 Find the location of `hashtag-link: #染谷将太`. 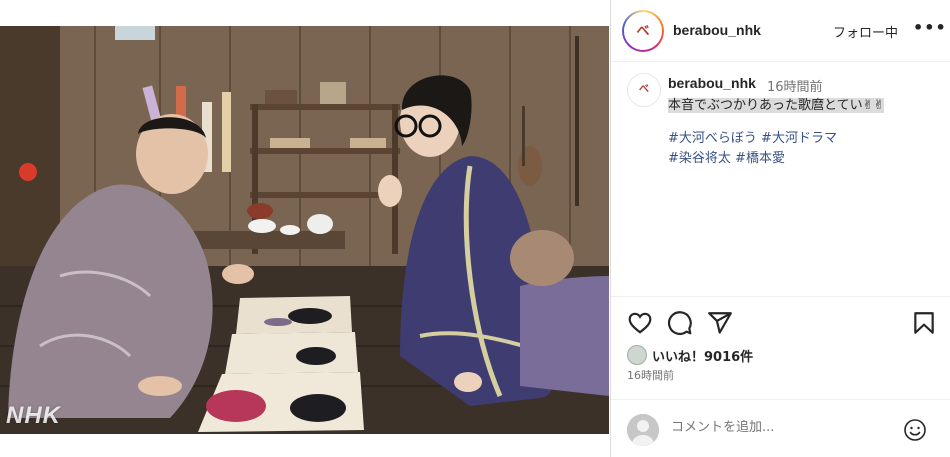

hashtag-link: #染谷将太 is located at coordinates (699, 158).